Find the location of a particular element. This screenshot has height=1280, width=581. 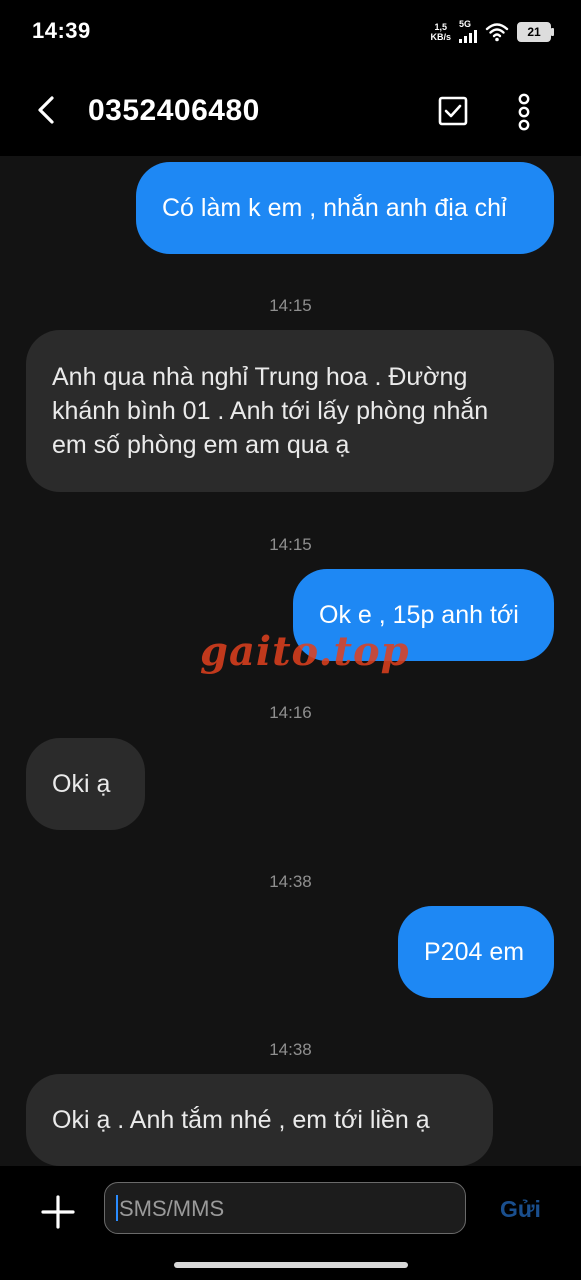

message-text: P204 em is located at coordinates (474, 952).